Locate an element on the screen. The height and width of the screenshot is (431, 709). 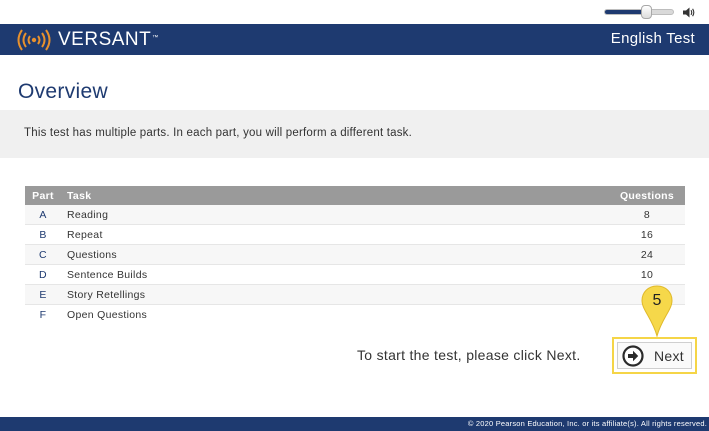
step-number: 5 is located at coordinates (657, 300).